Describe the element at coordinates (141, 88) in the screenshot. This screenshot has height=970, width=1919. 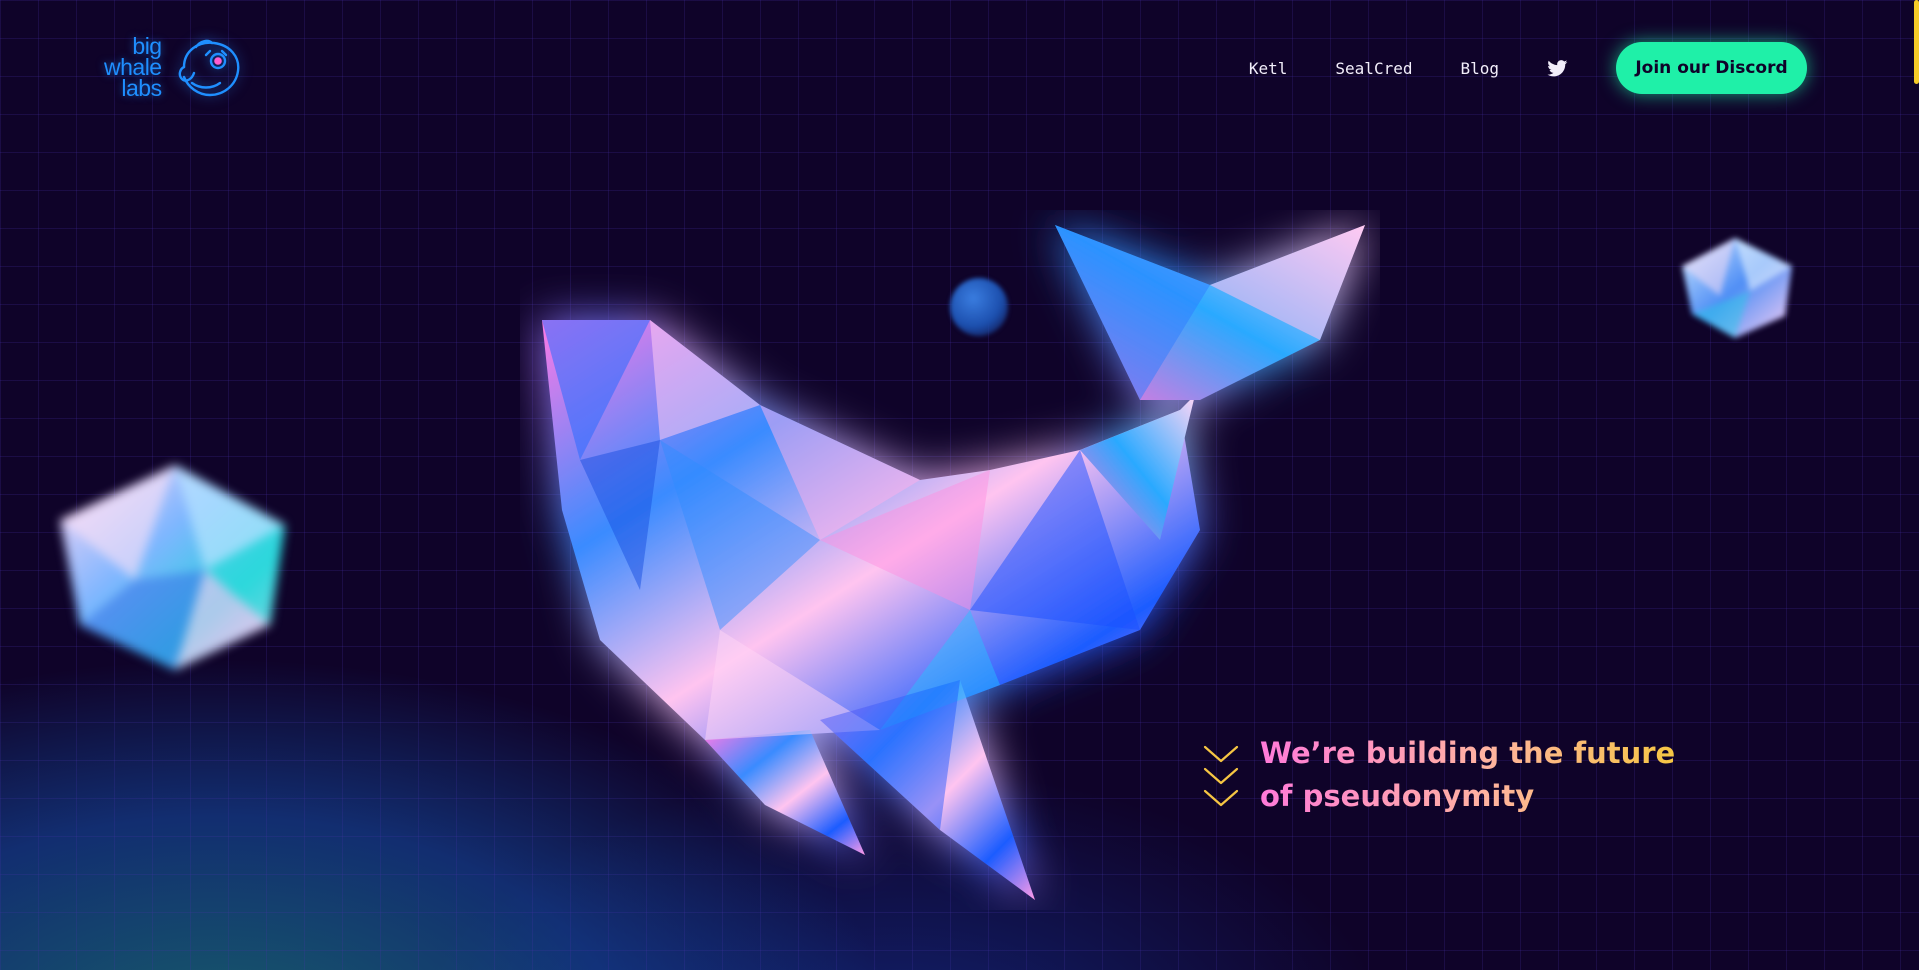
I see `logo-line-labs: labs` at that location.